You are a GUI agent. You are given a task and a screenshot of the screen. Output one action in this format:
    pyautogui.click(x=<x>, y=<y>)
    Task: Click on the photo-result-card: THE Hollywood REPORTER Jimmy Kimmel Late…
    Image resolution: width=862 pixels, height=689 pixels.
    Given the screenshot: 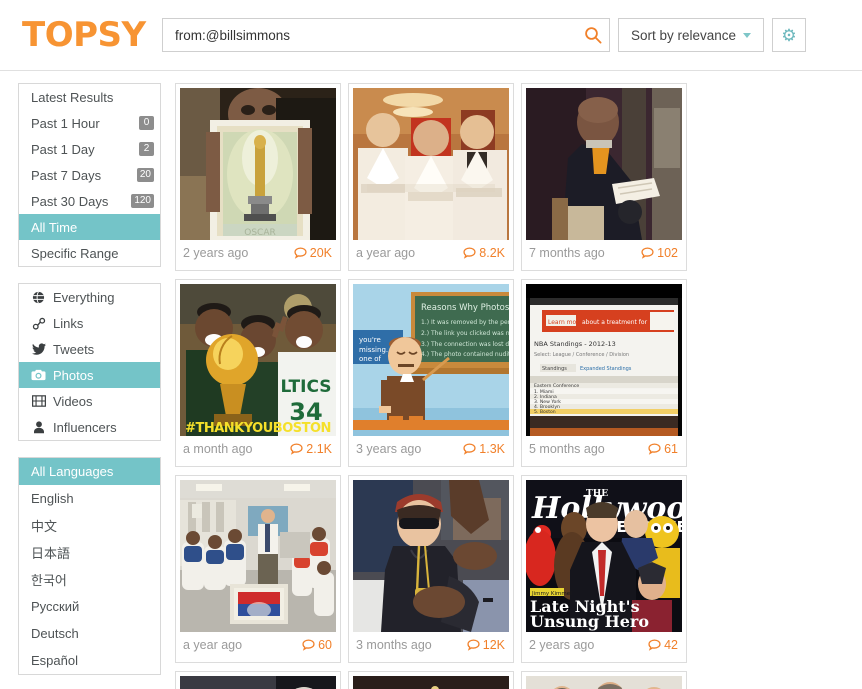 What is the action you would take?
    pyautogui.click(x=604, y=569)
    